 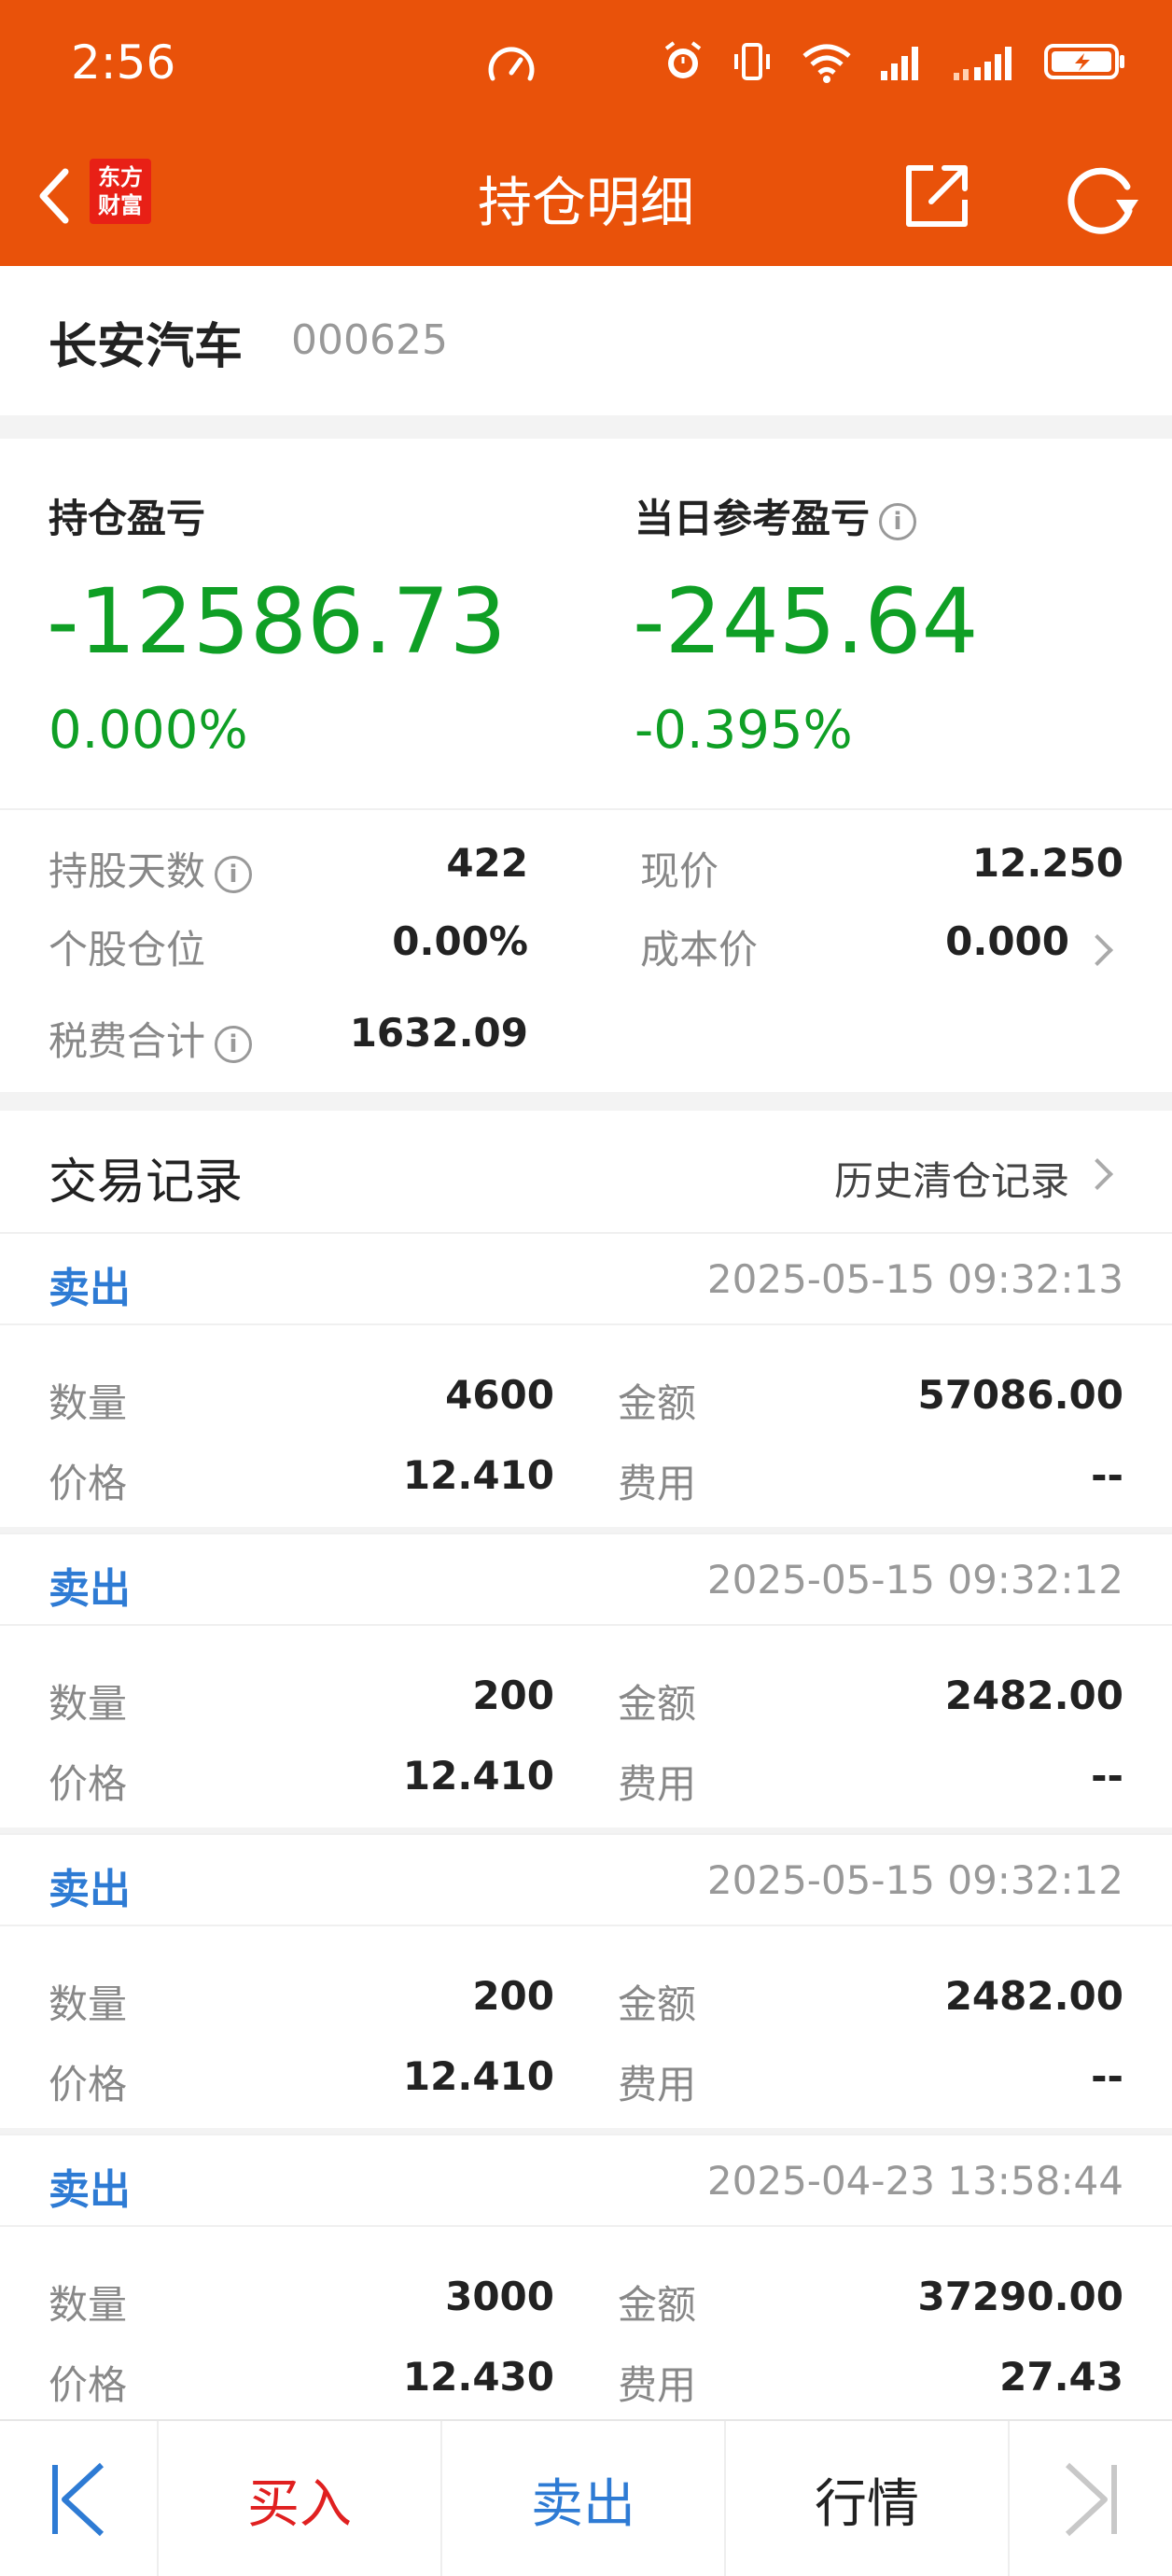 I want to click on record-header: 卖出 2025-04-23 13:58:44, so click(x=586, y=2180).